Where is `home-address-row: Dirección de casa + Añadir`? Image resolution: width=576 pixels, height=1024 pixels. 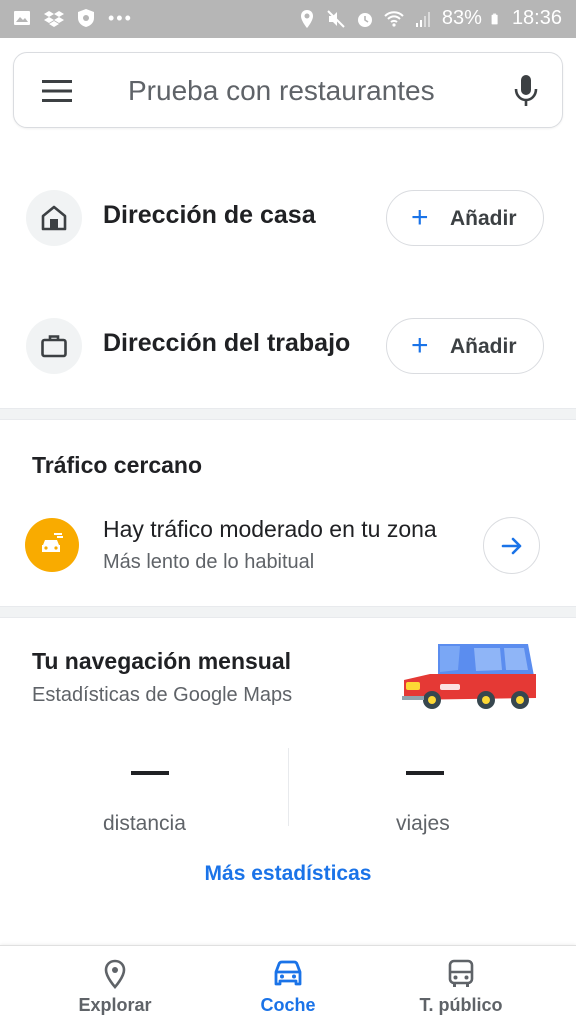 home-address-row: Dirección de casa + Añadir is located at coordinates (288, 218).